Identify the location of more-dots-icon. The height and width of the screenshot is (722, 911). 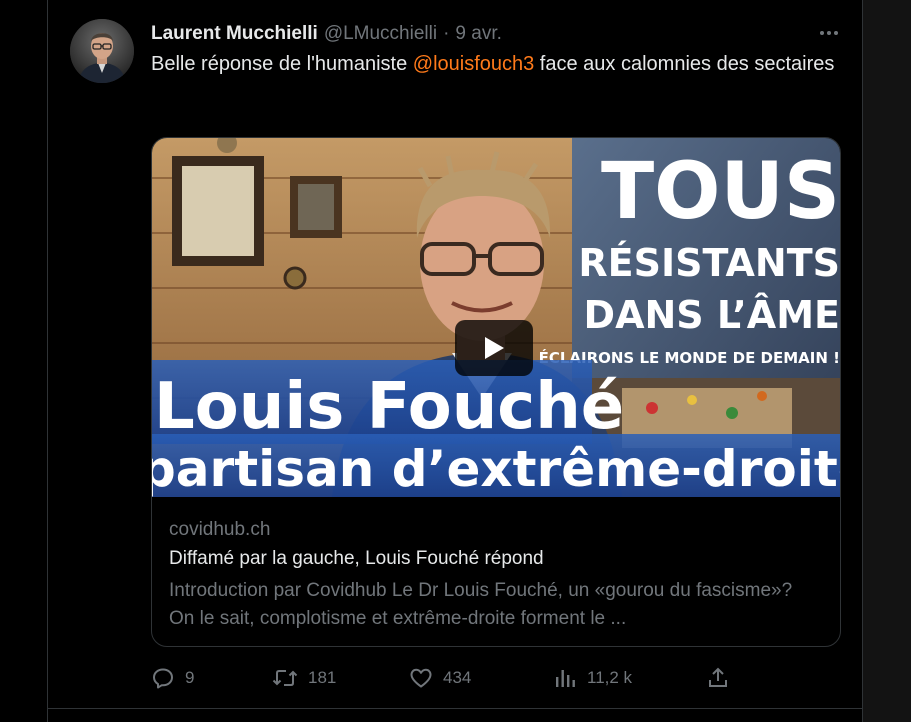
(829, 33).